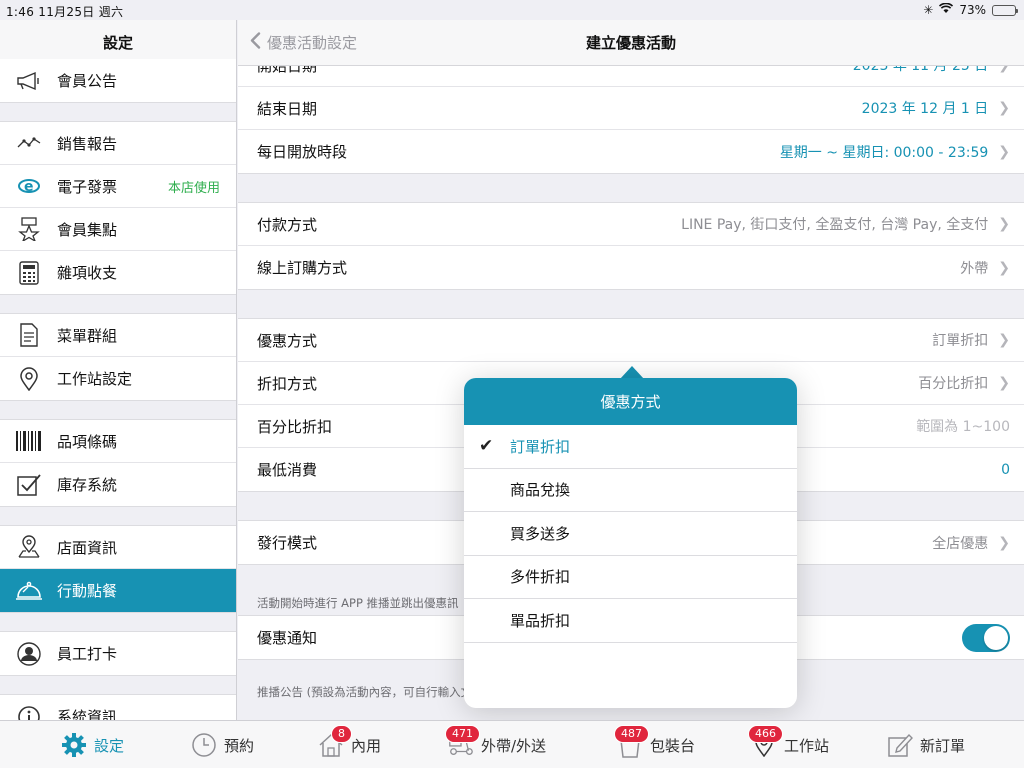 This screenshot has width=1024, height=768. I want to click on sidebar-item-label: 庫存系統, so click(87, 485).